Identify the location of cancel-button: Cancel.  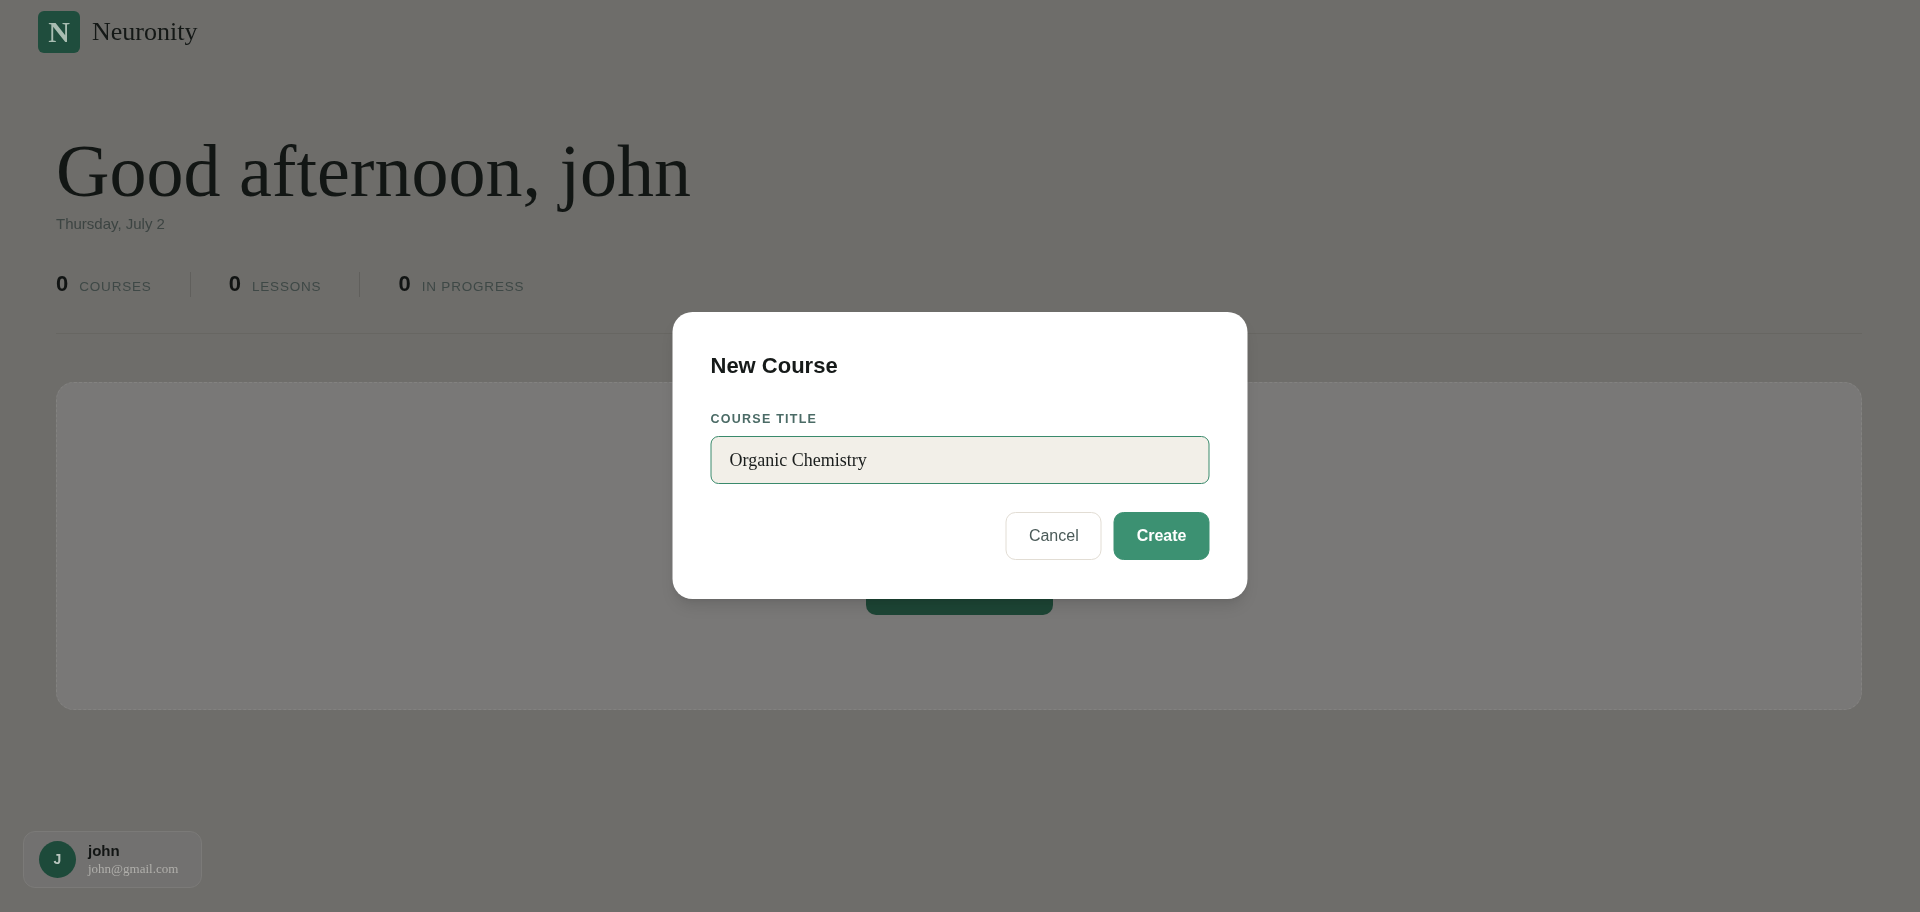
(1053, 536).